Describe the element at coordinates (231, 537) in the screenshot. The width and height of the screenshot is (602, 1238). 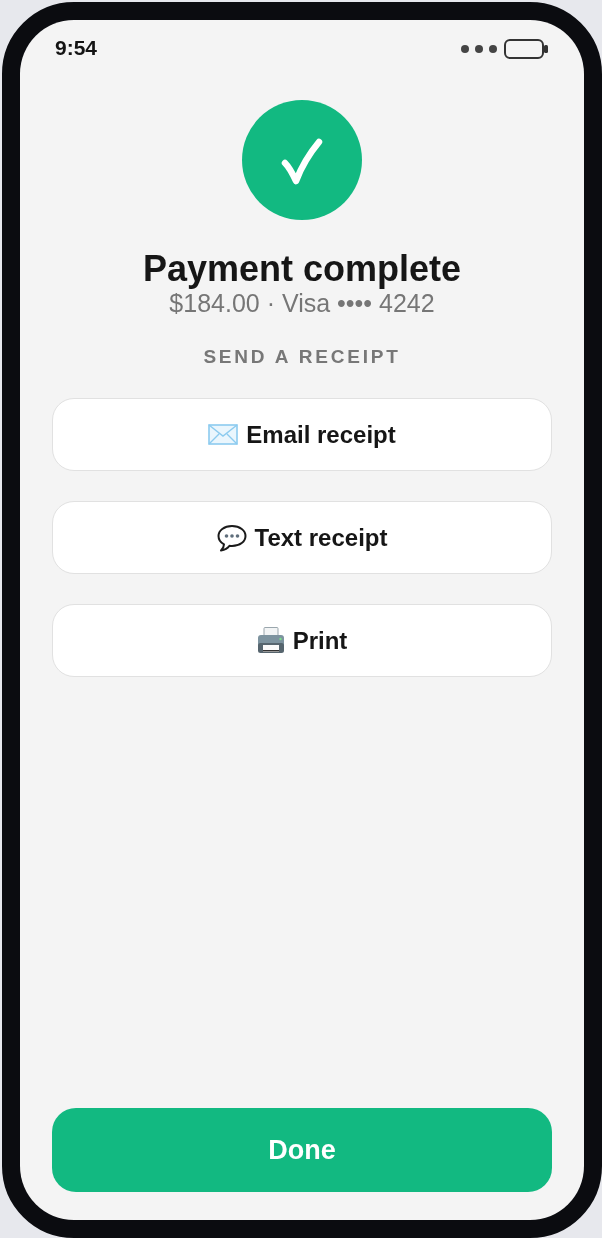
I see `speech-bubble-icon` at that location.